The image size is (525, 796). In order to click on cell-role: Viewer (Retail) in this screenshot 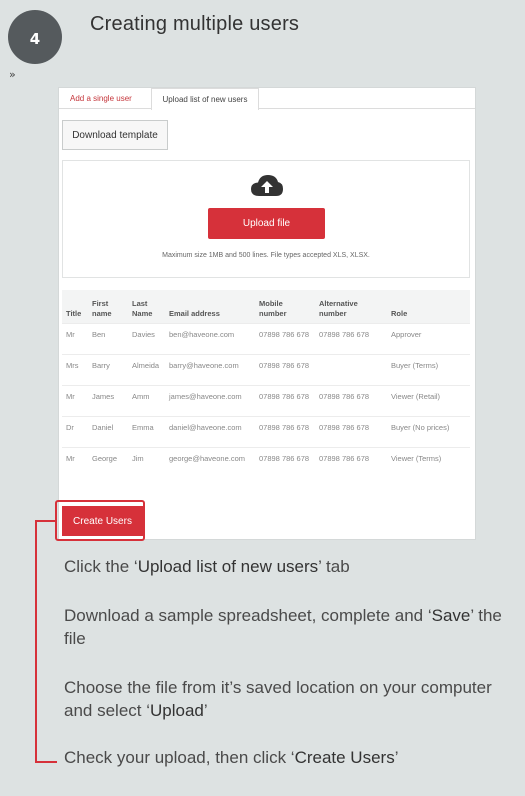, I will do `click(428, 400)`.